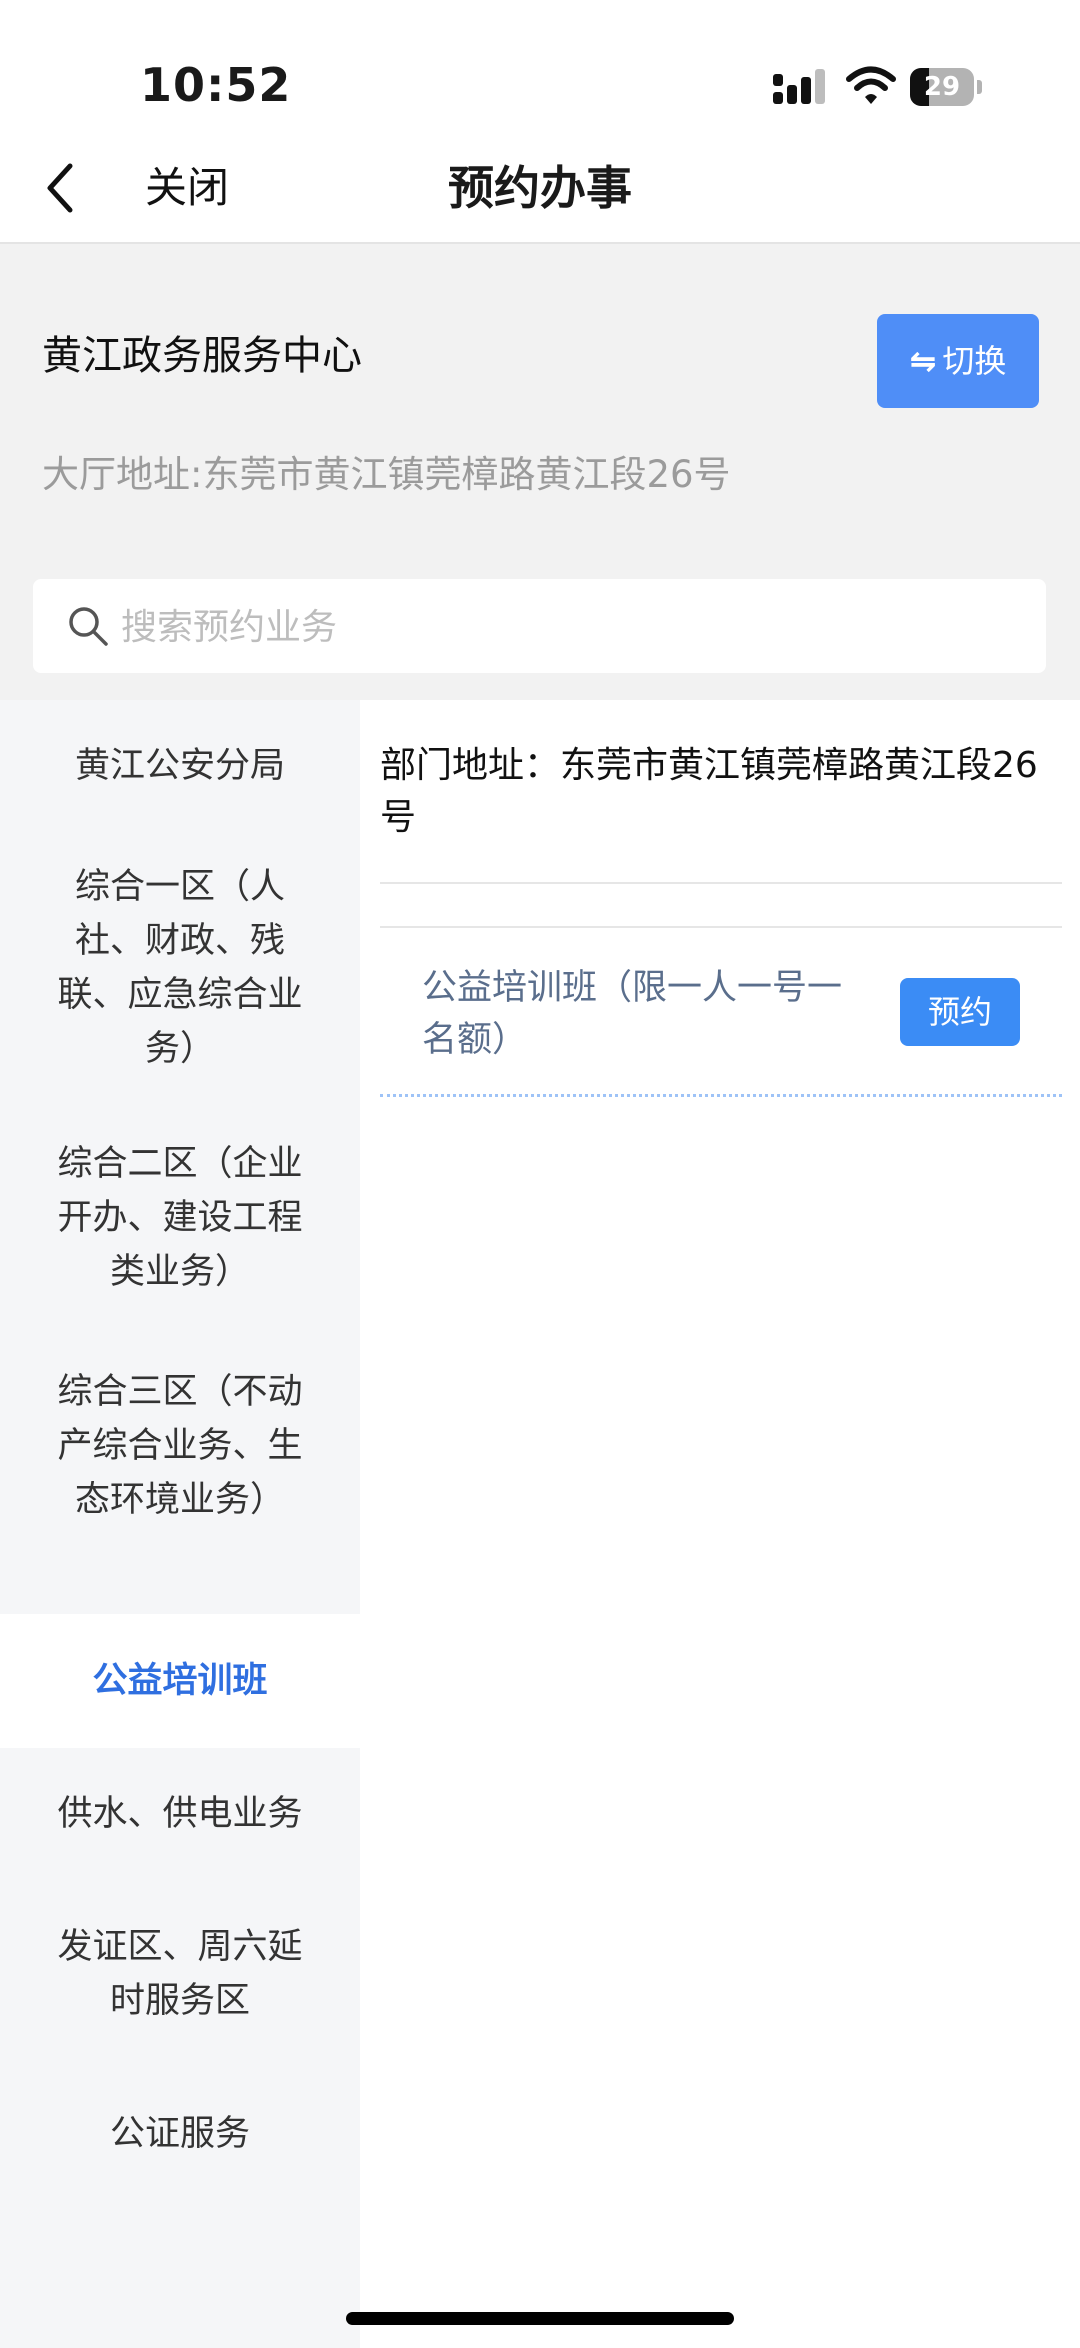 The height and width of the screenshot is (2348, 1080). I want to click on status-time: 10:52, so click(216, 85).